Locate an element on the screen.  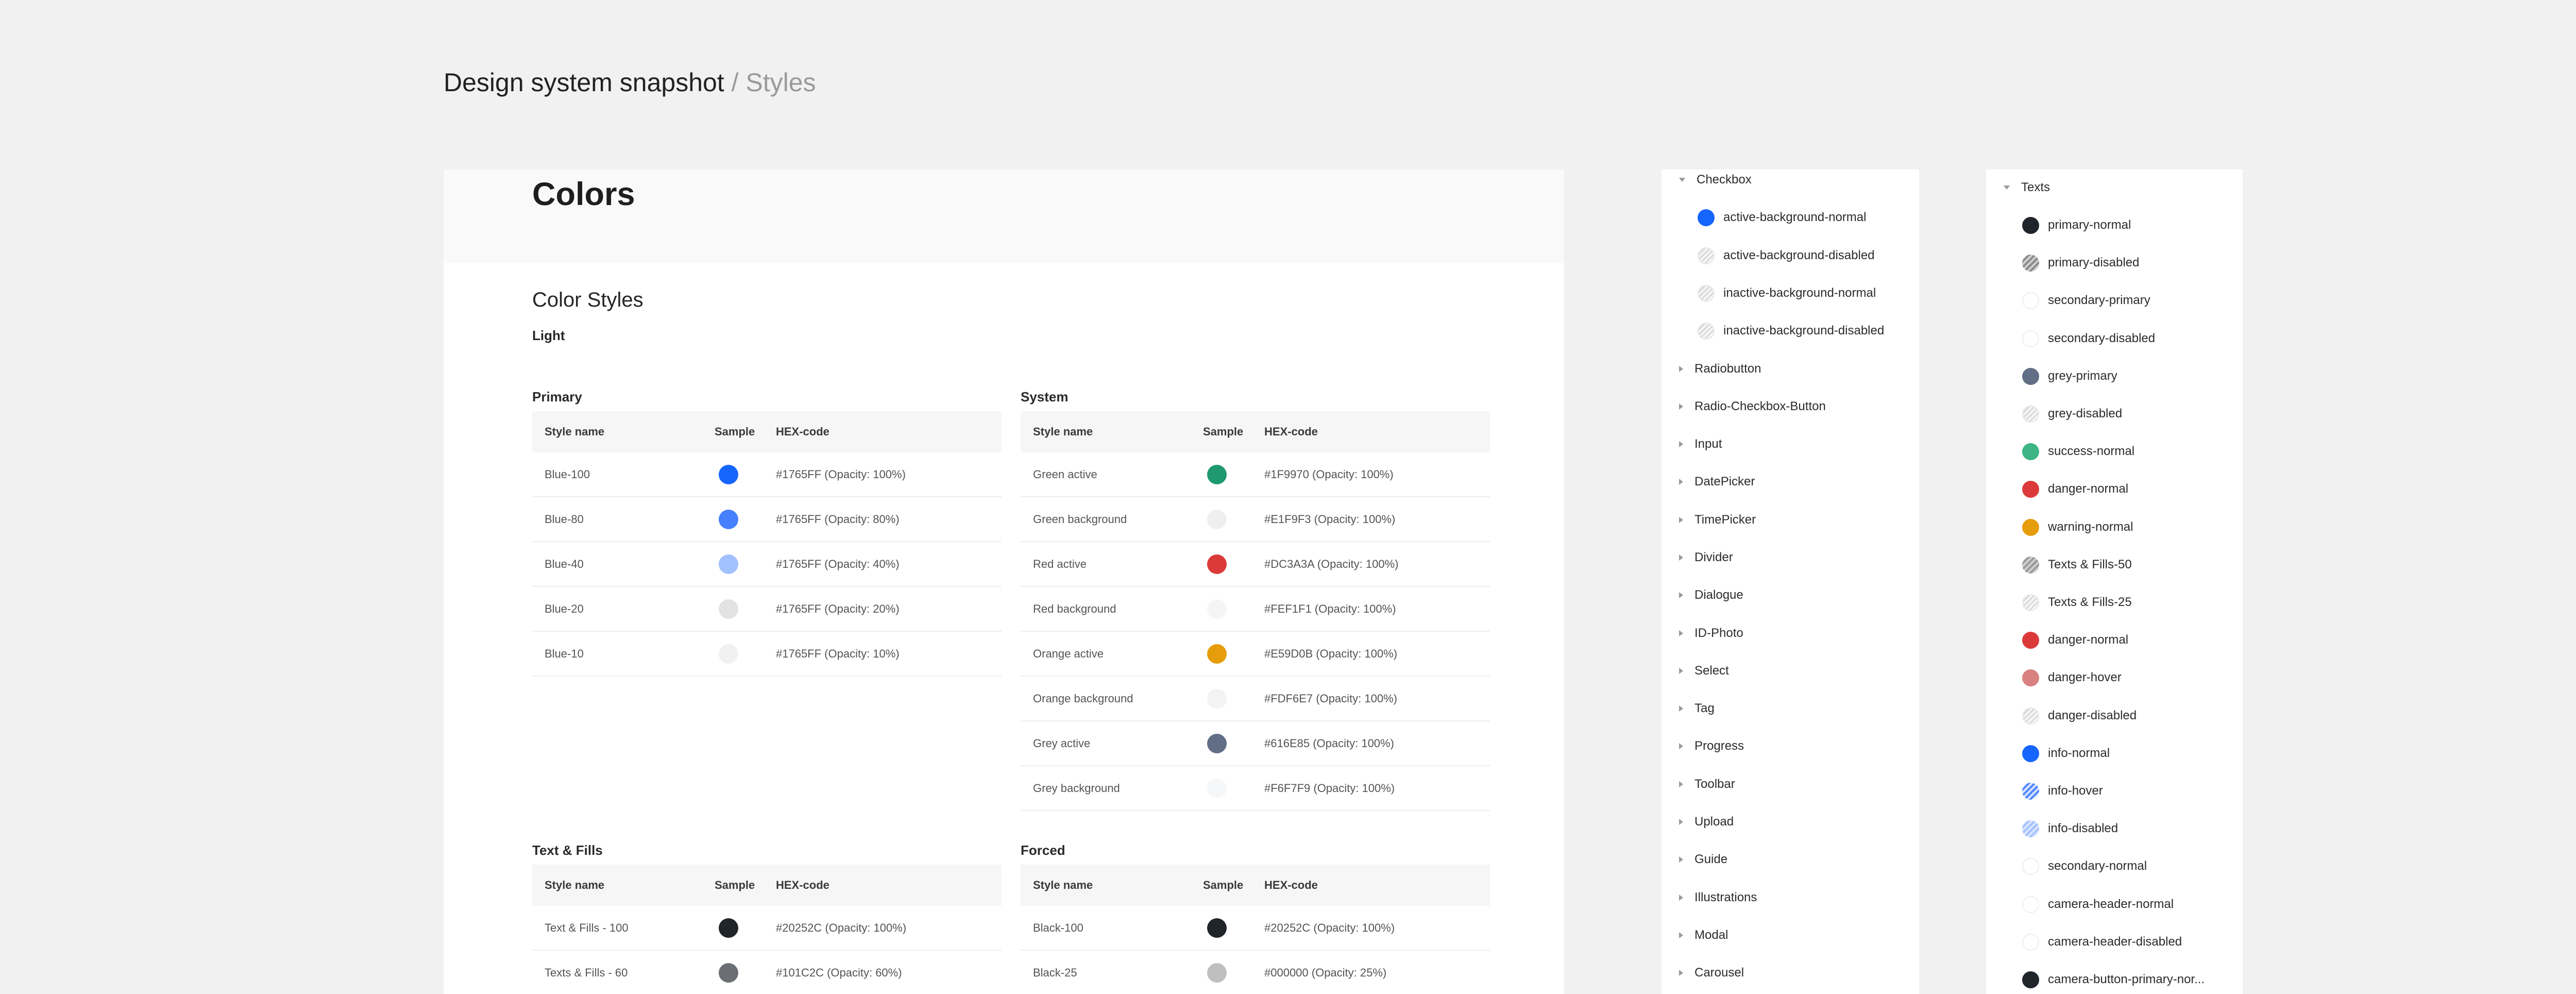
tree-item-id-photo: ID-Photo is located at coordinates (1711, 633).